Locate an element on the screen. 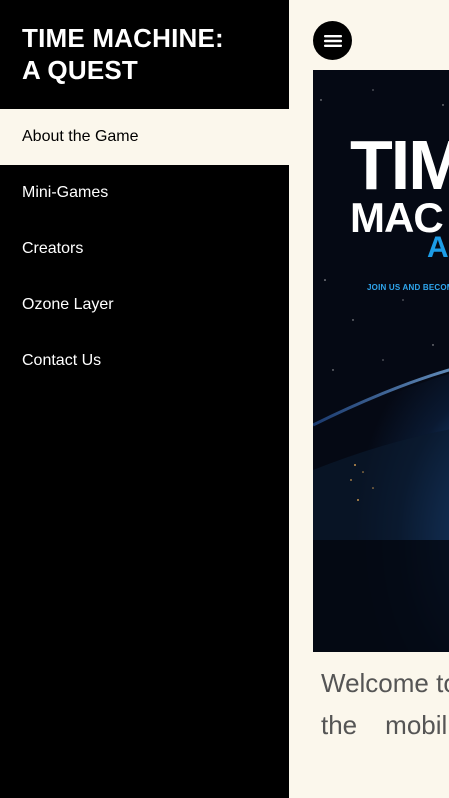 The image size is (449, 798). menu-toggle-button is located at coordinates (332, 40).